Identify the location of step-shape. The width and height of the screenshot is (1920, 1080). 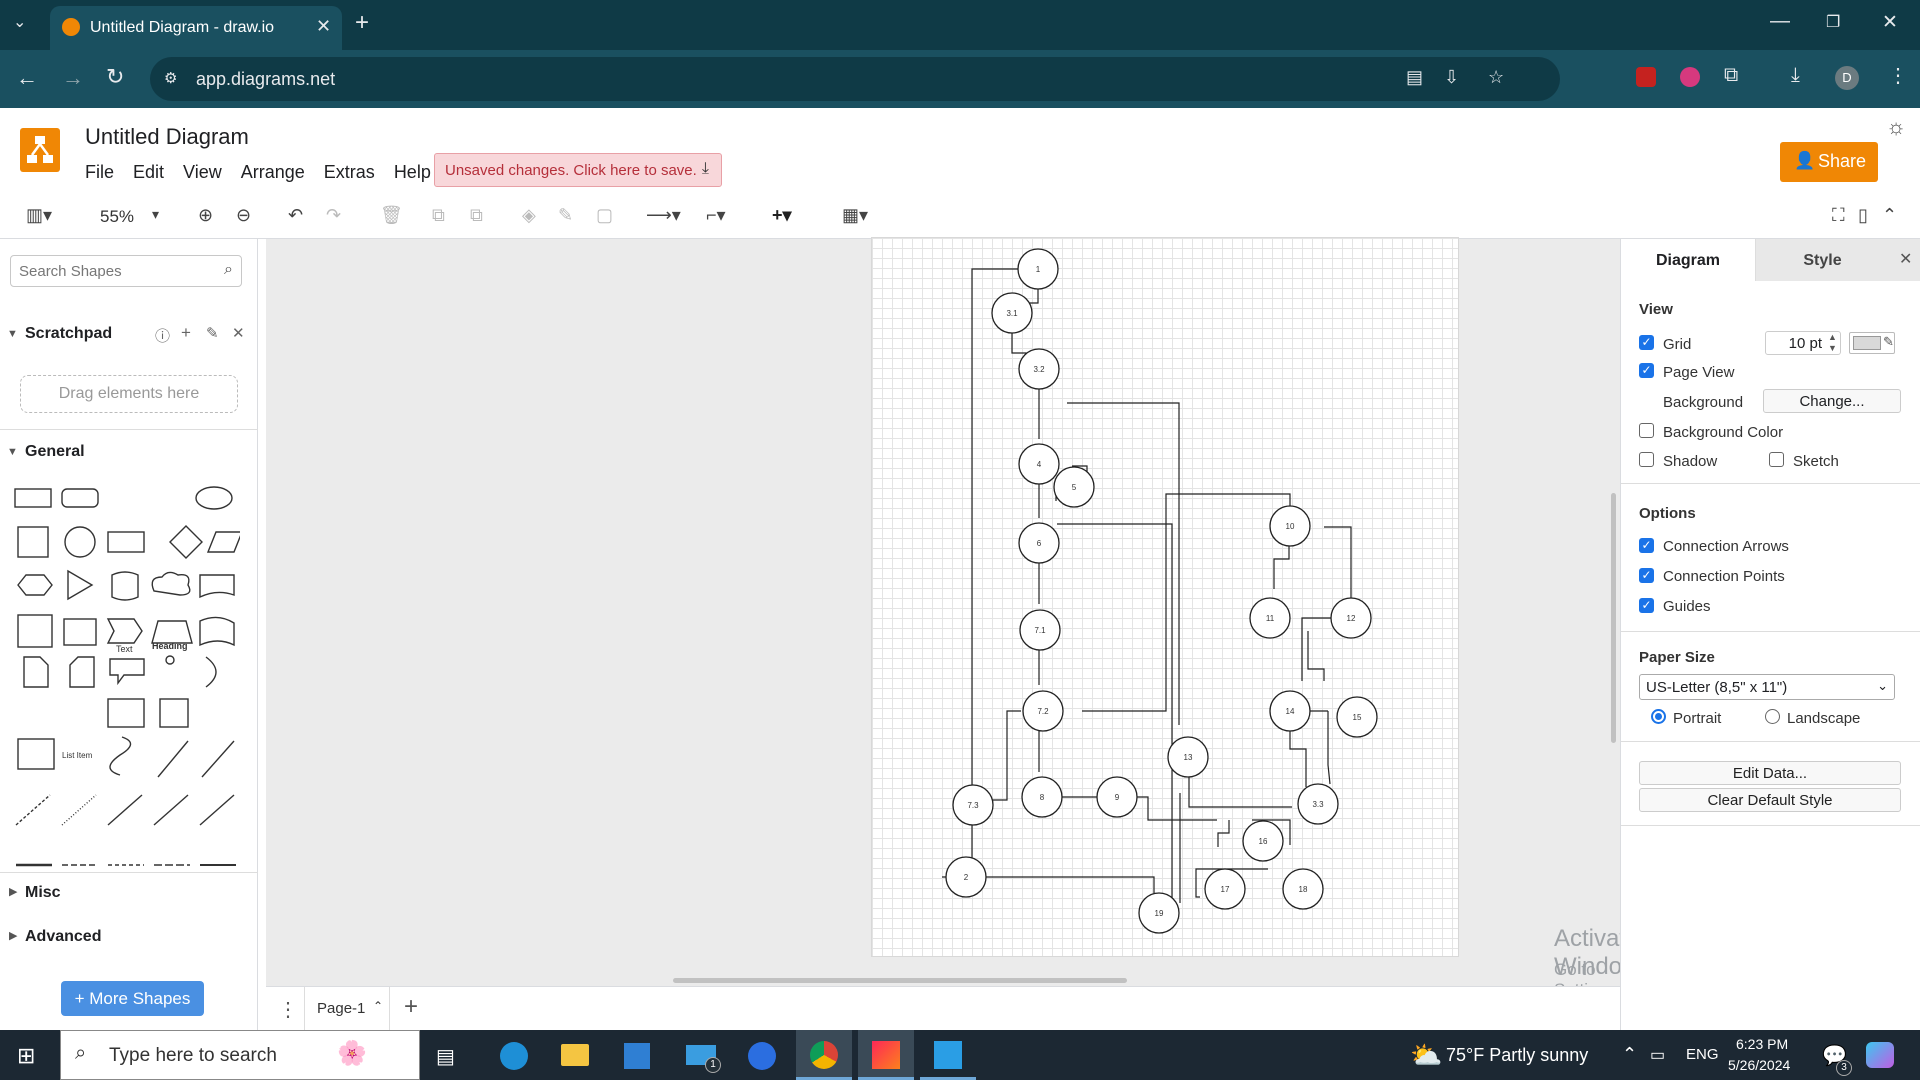
(124, 631).